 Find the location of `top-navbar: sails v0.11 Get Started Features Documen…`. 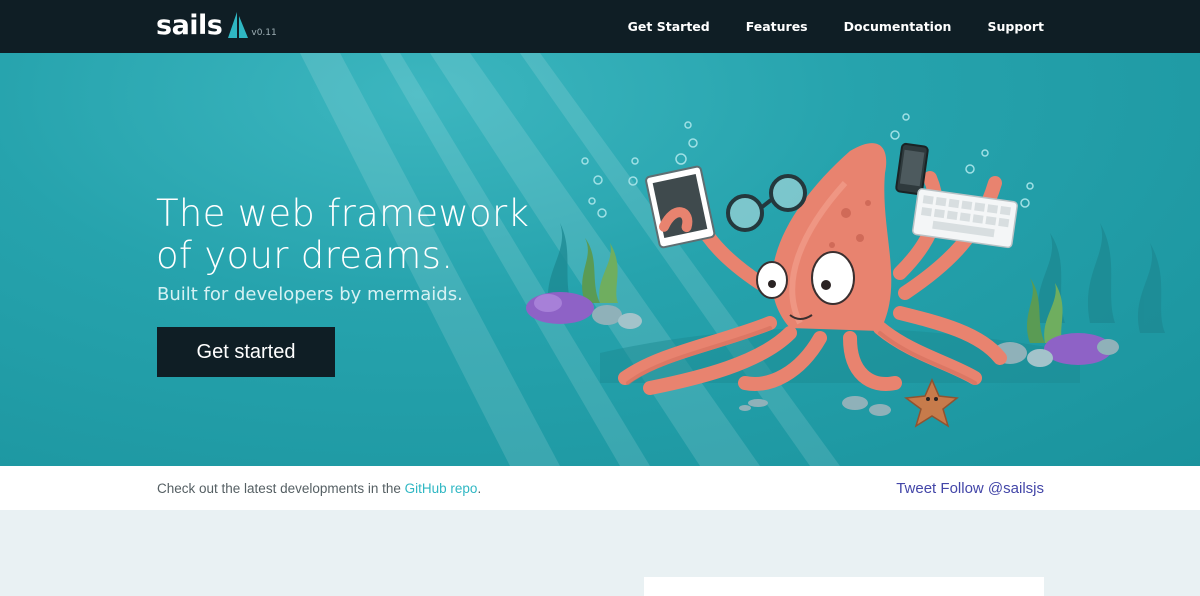

top-navbar: sails v0.11 Get Started Features Documen… is located at coordinates (600, 26).